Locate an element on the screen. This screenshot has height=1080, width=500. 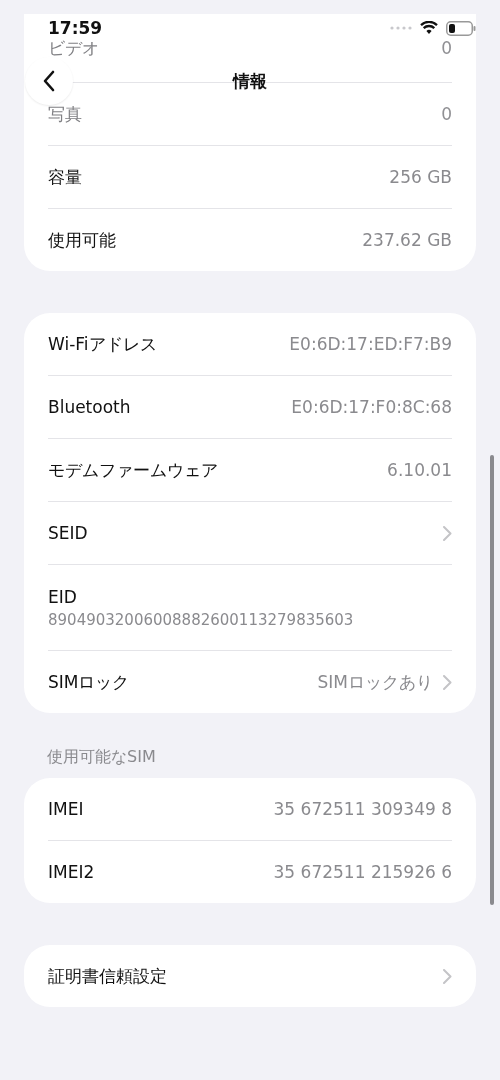
status-time: 17:59 is located at coordinates (75, 28).